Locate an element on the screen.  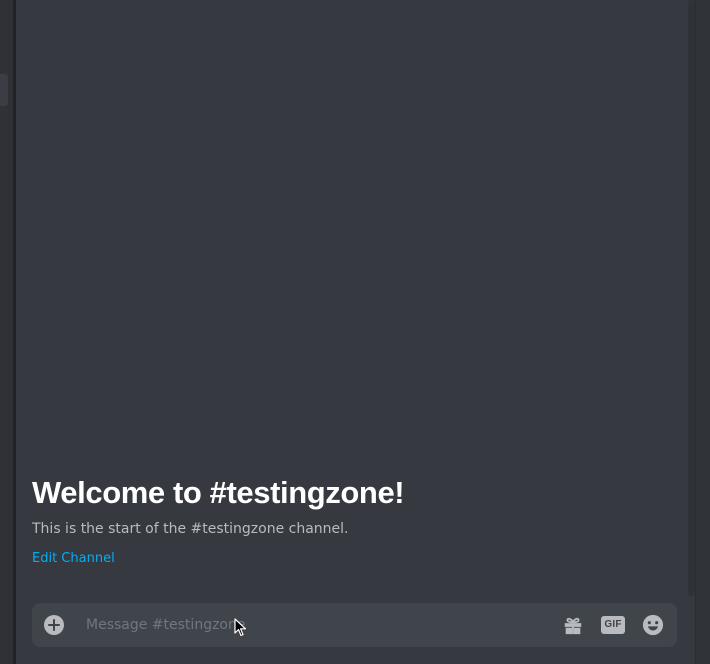
emoji-icon is located at coordinates (653, 625).